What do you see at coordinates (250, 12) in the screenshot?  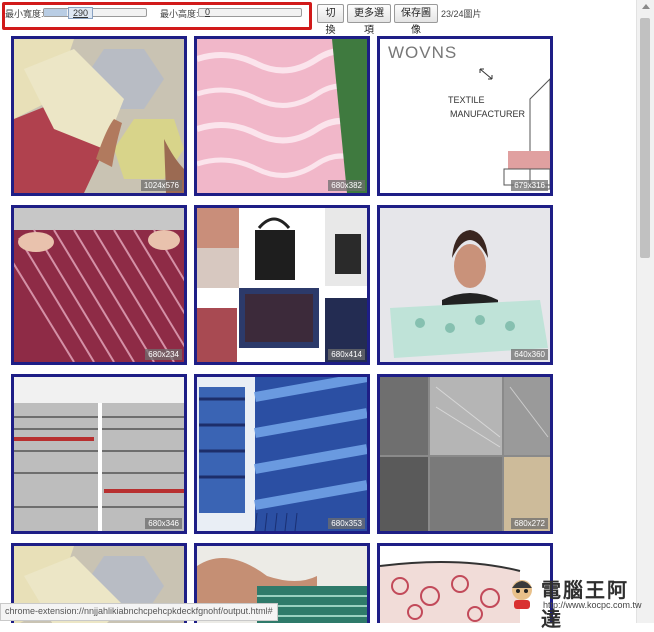 I see `min-height-slider: 0` at bounding box center [250, 12].